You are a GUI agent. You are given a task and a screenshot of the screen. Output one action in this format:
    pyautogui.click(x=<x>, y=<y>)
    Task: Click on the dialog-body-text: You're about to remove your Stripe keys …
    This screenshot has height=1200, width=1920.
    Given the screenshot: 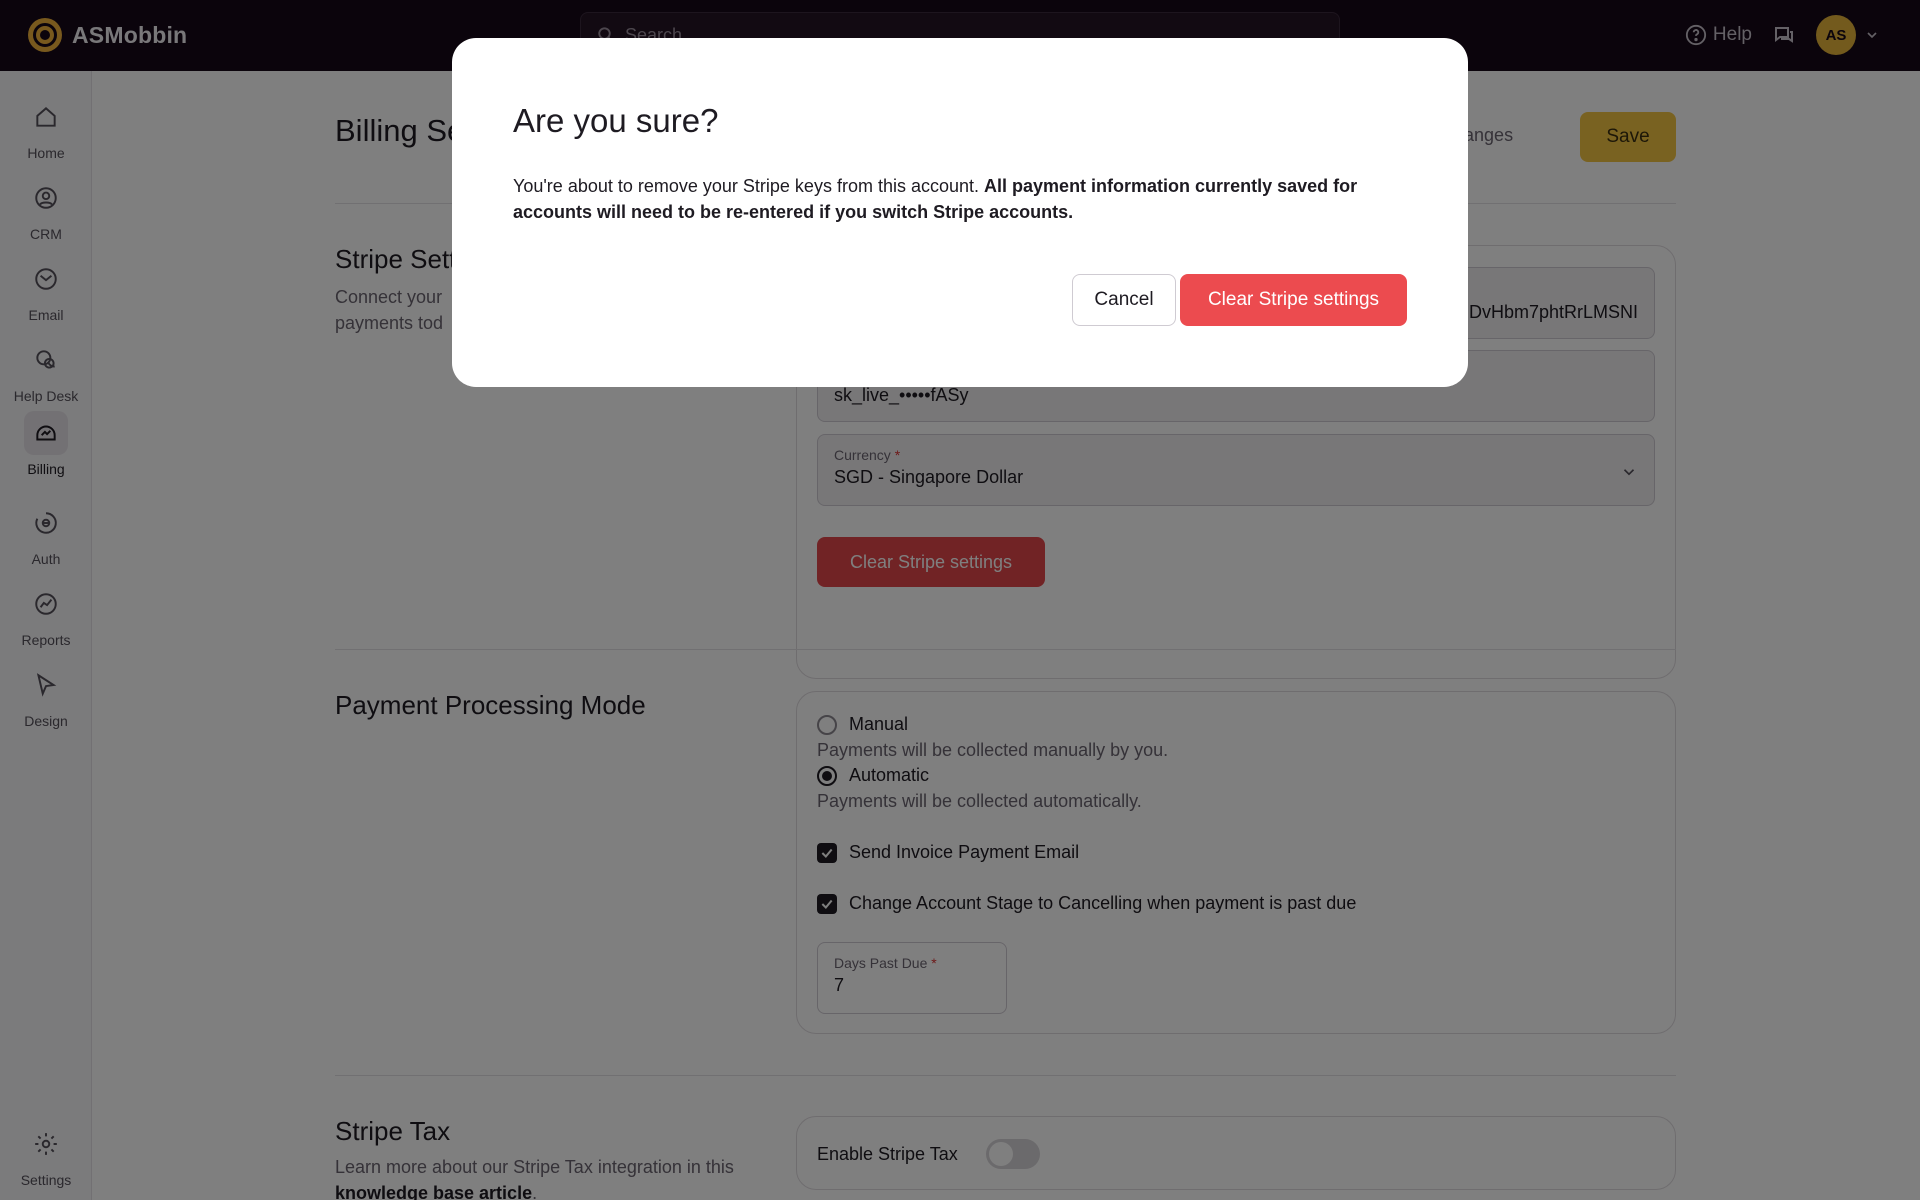 What is the action you would take?
    pyautogui.click(x=746, y=186)
    